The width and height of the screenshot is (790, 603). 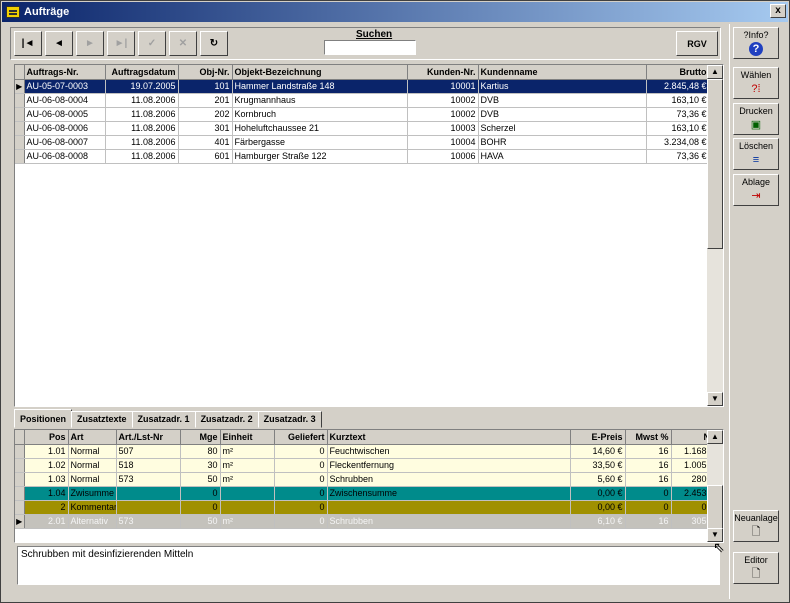 I want to click on table-cell: AU-06-08-0008, so click(x=65, y=156).